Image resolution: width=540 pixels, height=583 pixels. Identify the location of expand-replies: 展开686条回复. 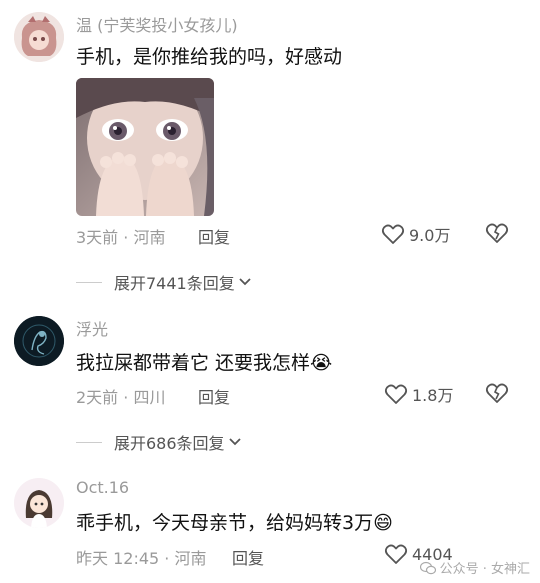
(159, 442).